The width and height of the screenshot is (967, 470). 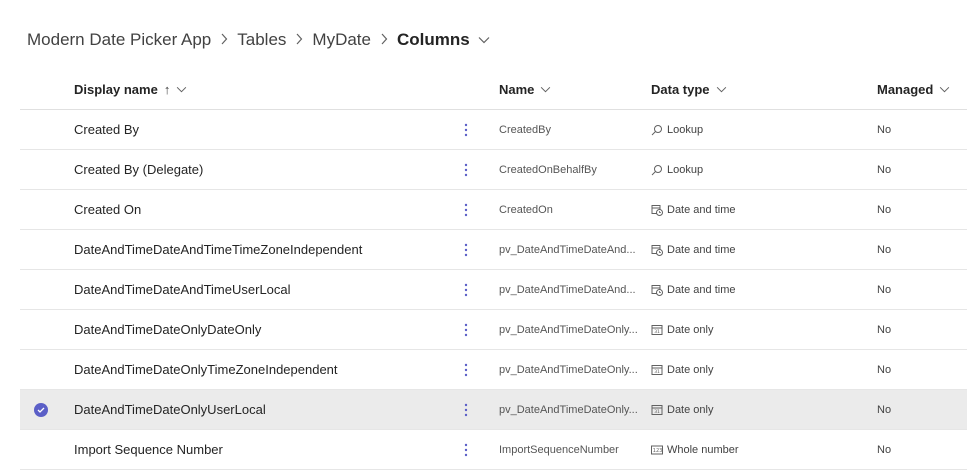 I want to click on sort-ascending-icon: ↑, so click(x=167, y=89).